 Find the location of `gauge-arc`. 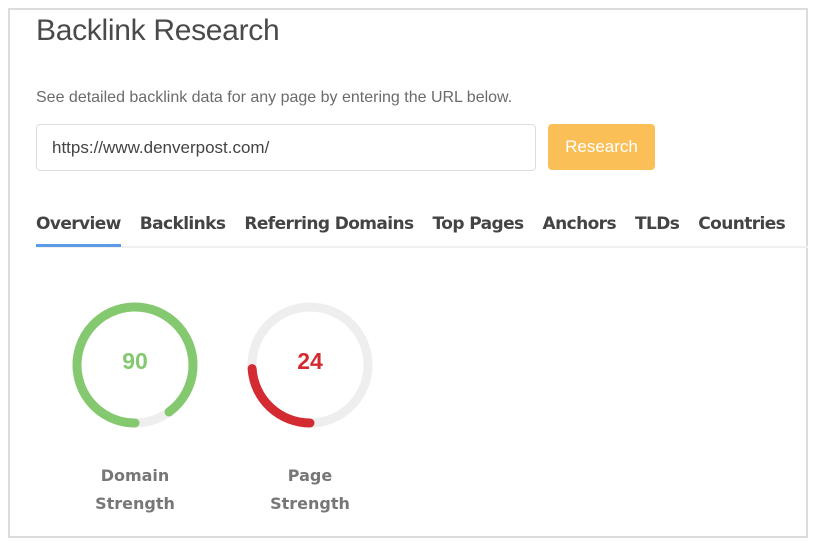

gauge-arc is located at coordinates (281, 396).